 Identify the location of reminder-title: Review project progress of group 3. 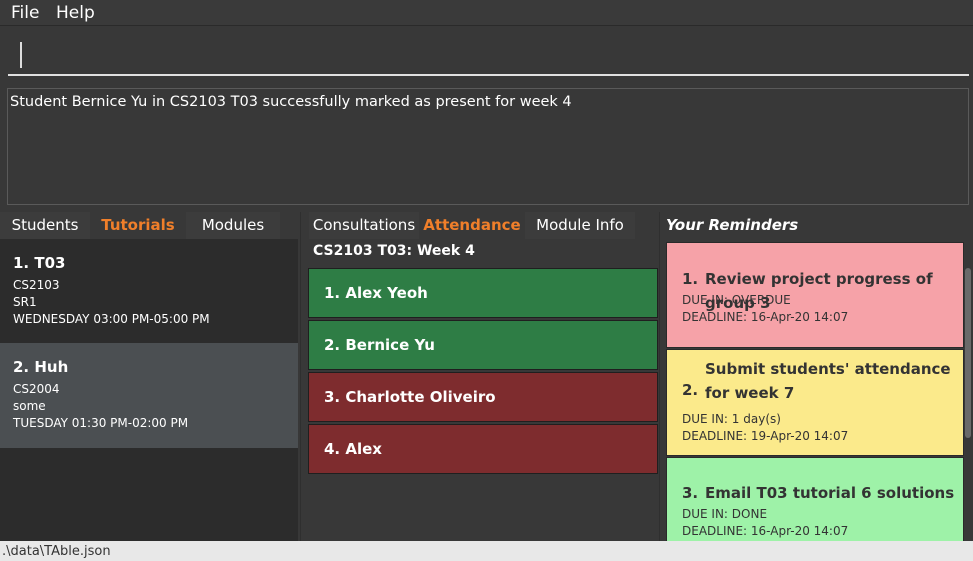
(819, 291).